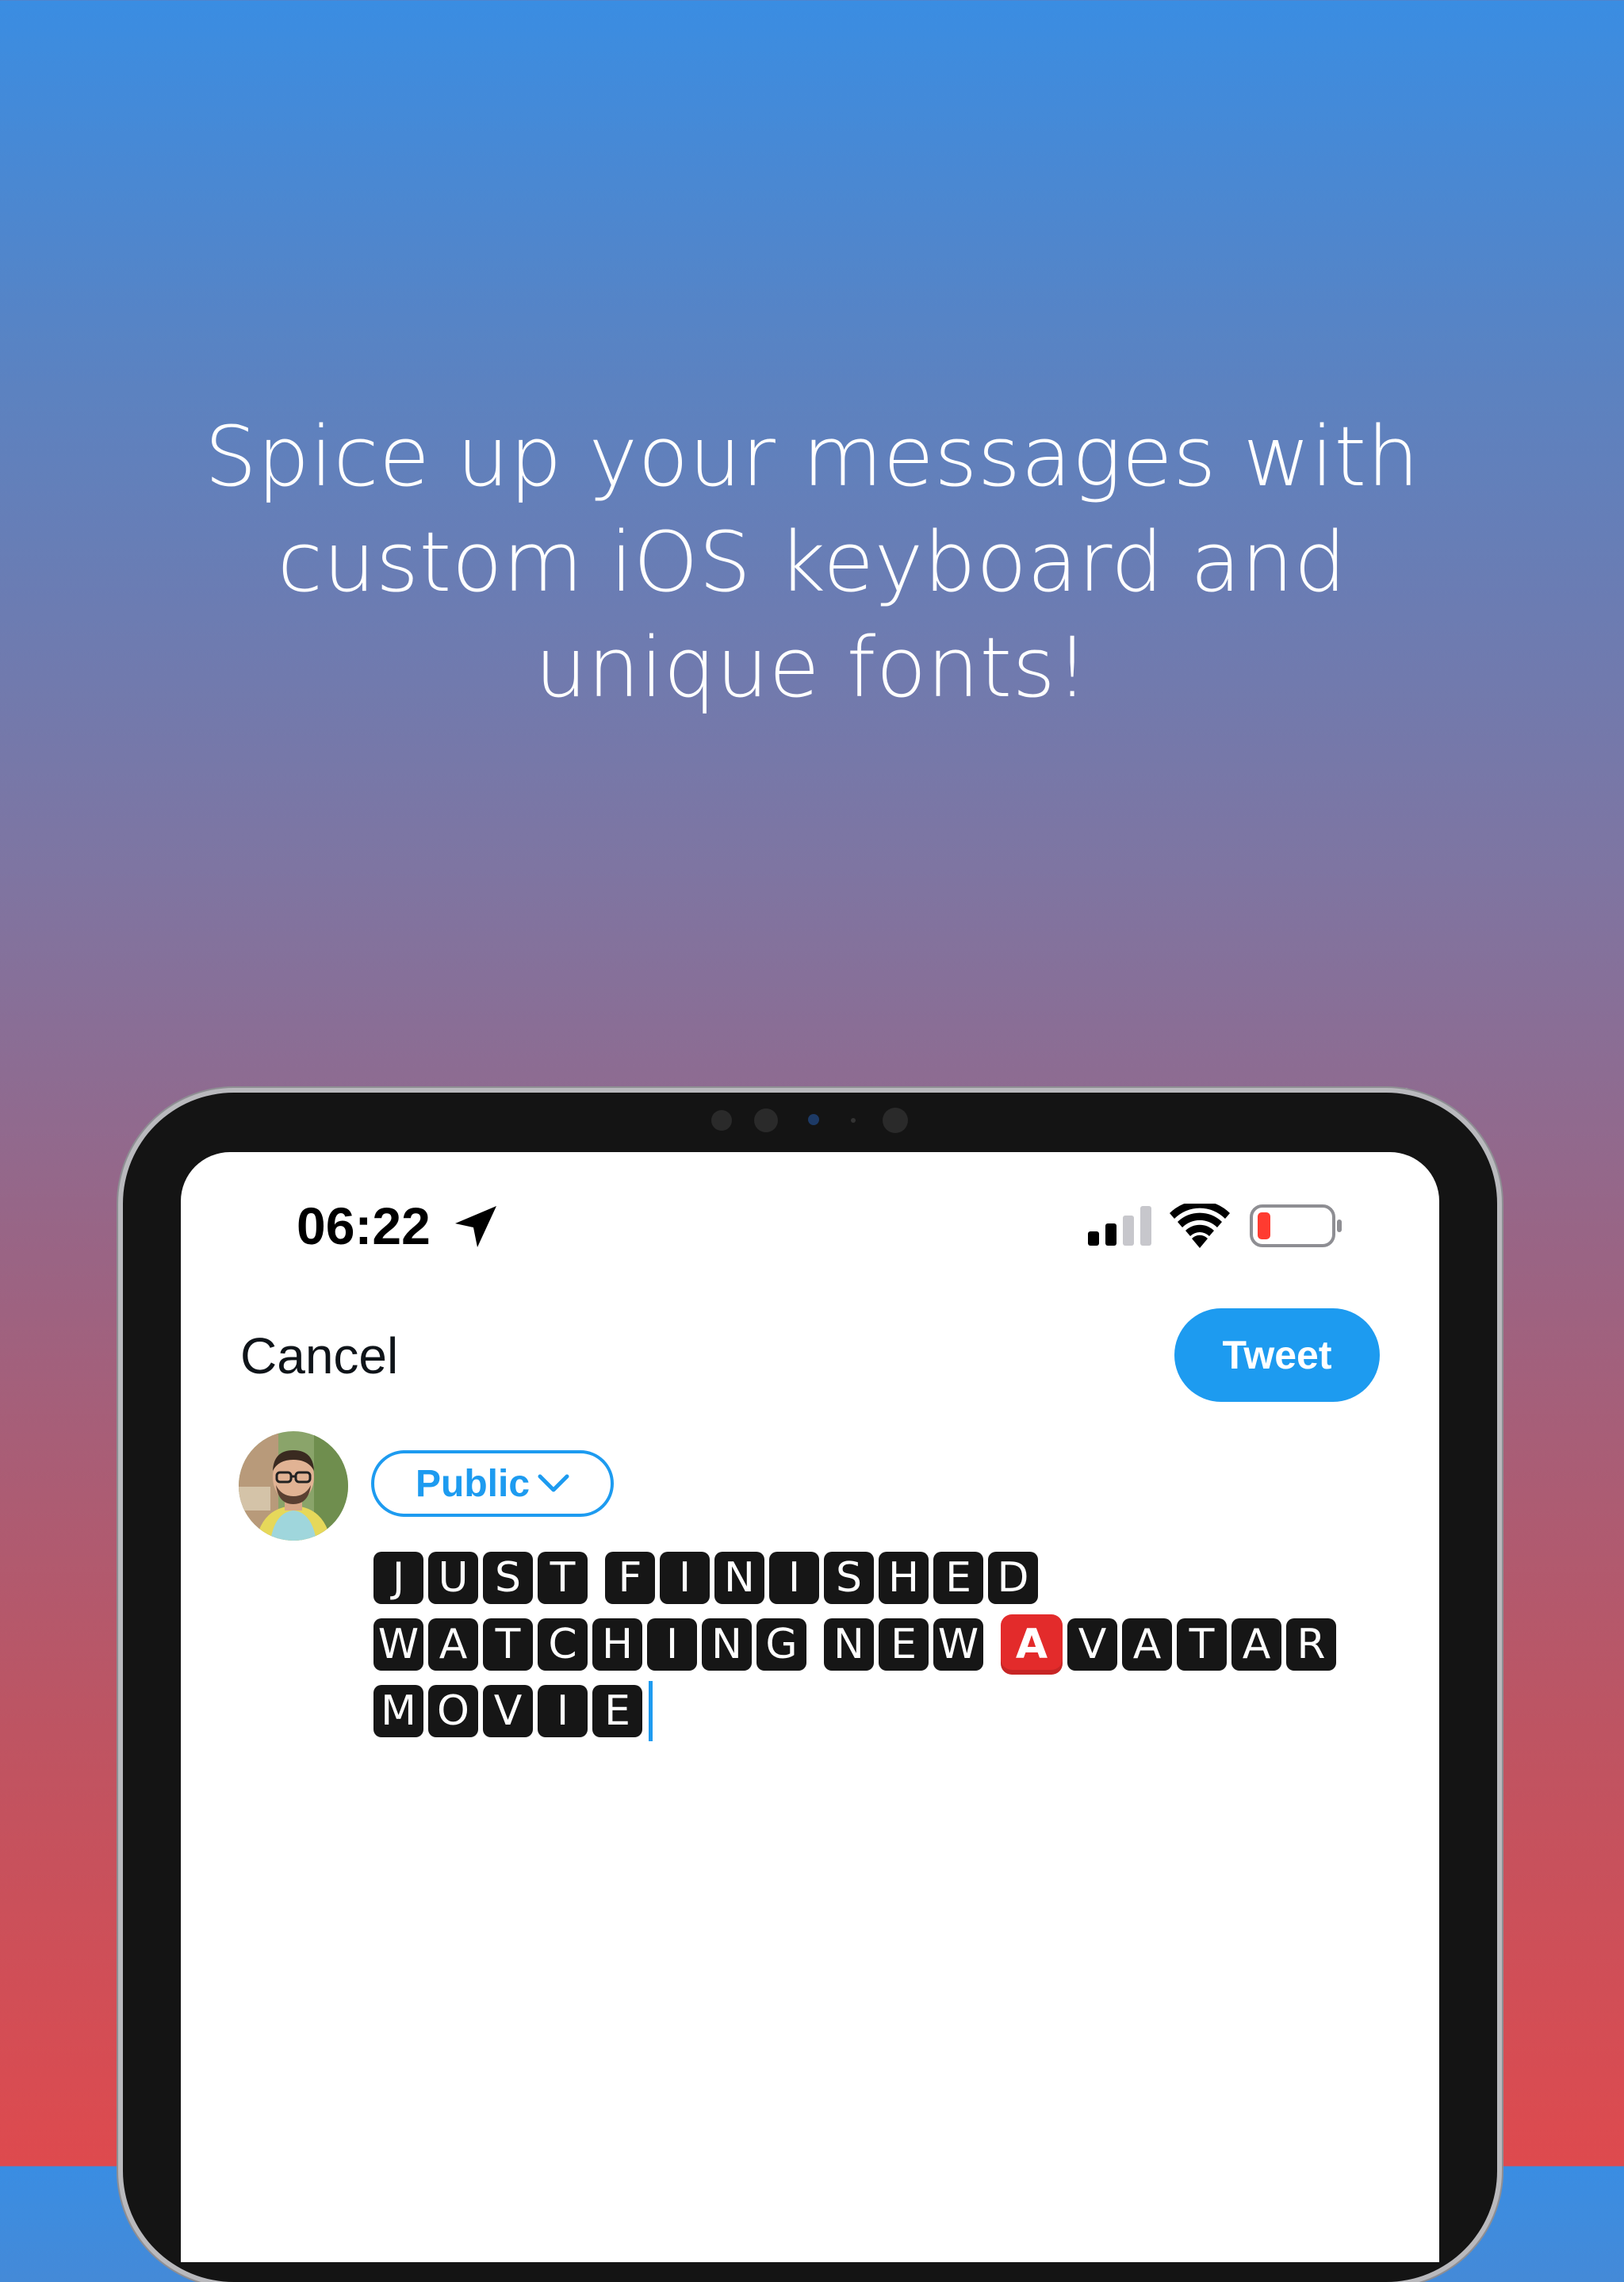 Image resolution: width=1624 pixels, height=2282 pixels. What do you see at coordinates (398, 1578) in the screenshot?
I see `letter-tile: J` at bounding box center [398, 1578].